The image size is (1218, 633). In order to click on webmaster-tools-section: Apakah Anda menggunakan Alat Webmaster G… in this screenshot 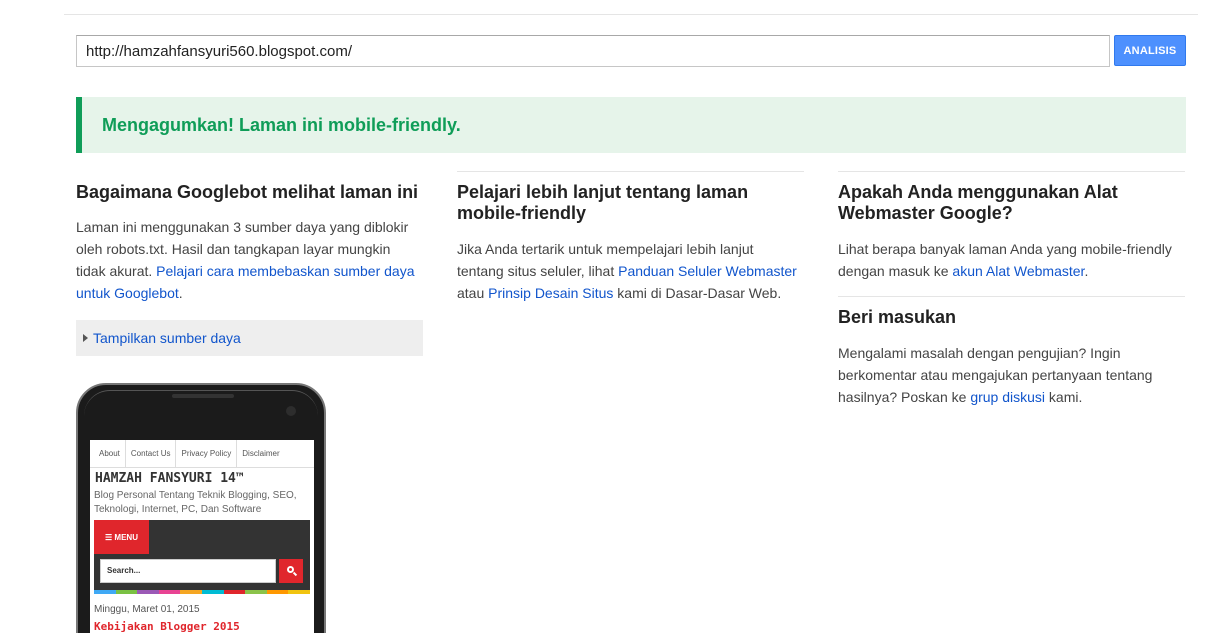, I will do `click(1011, 289)`.